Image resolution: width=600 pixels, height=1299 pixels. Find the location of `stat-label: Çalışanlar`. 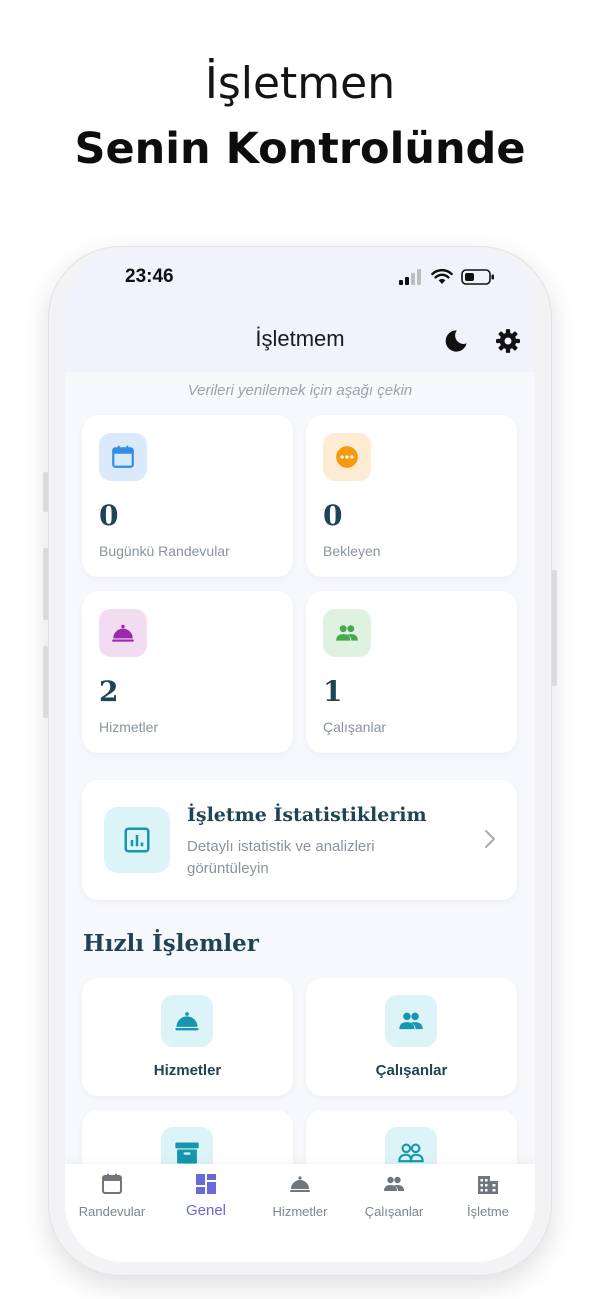

stat-label: Çalışanlar is located at coordinates (355, 727).